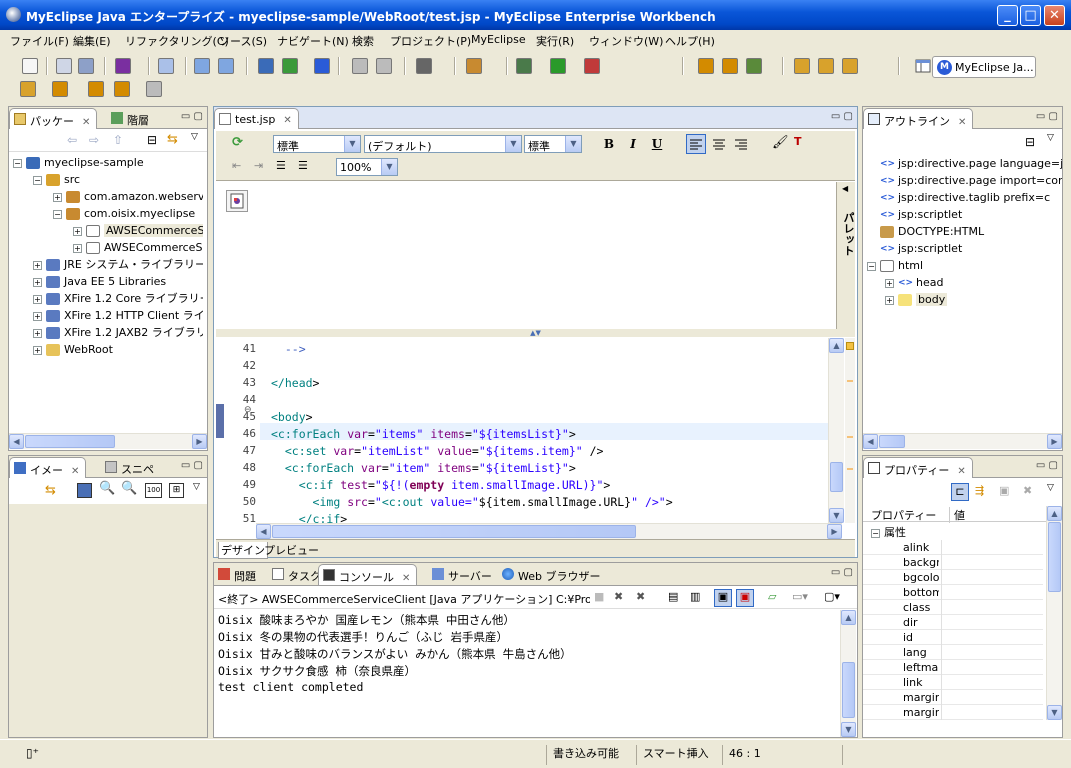  I want to click on property-row: lang, so click(953, 652).